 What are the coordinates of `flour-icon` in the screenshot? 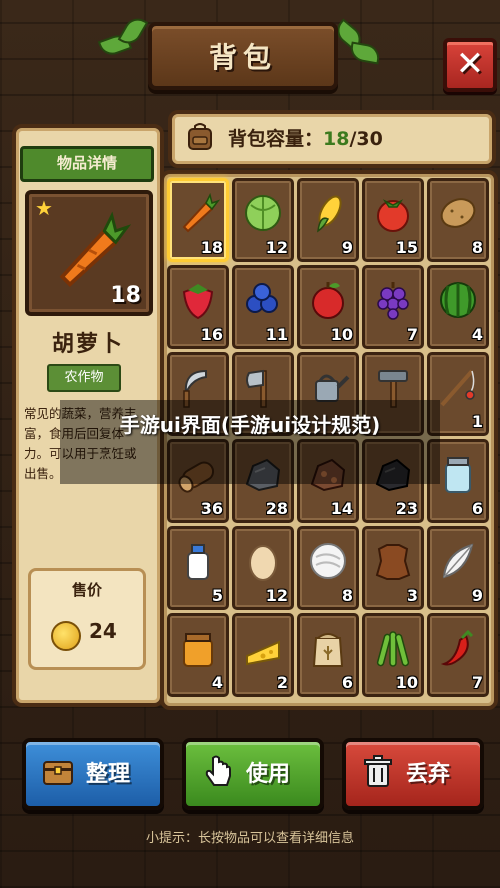 It's located at (328, 650).